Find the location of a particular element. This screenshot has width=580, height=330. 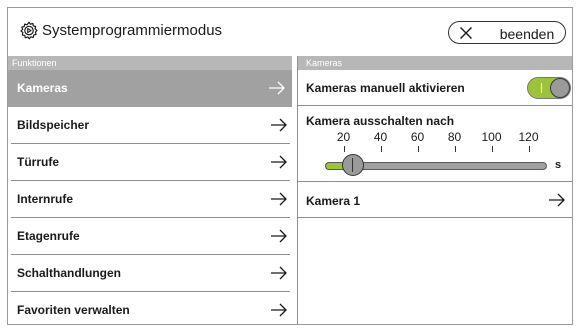

slider-tick-label: 40 is located at coordinates (380, 137).